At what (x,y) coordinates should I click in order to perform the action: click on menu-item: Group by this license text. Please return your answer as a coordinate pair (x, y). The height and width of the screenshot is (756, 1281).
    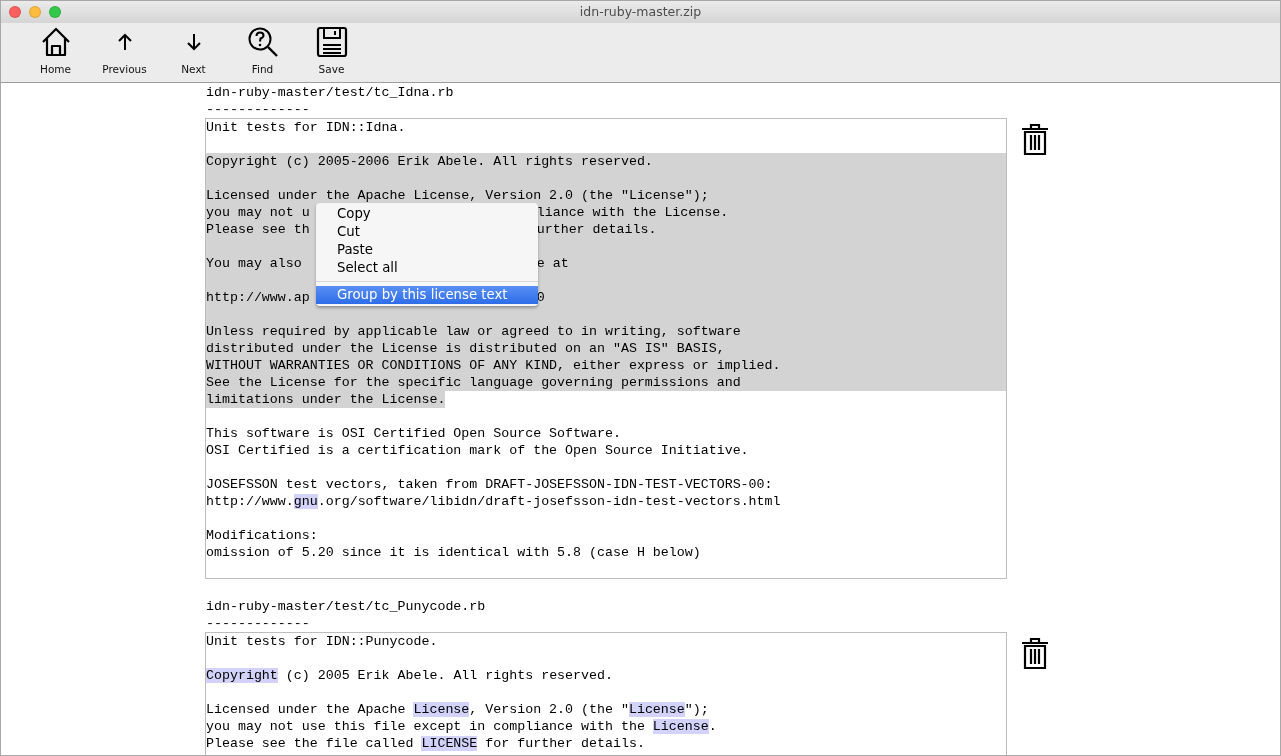
    Looking at the image, I should click on (426, 295).